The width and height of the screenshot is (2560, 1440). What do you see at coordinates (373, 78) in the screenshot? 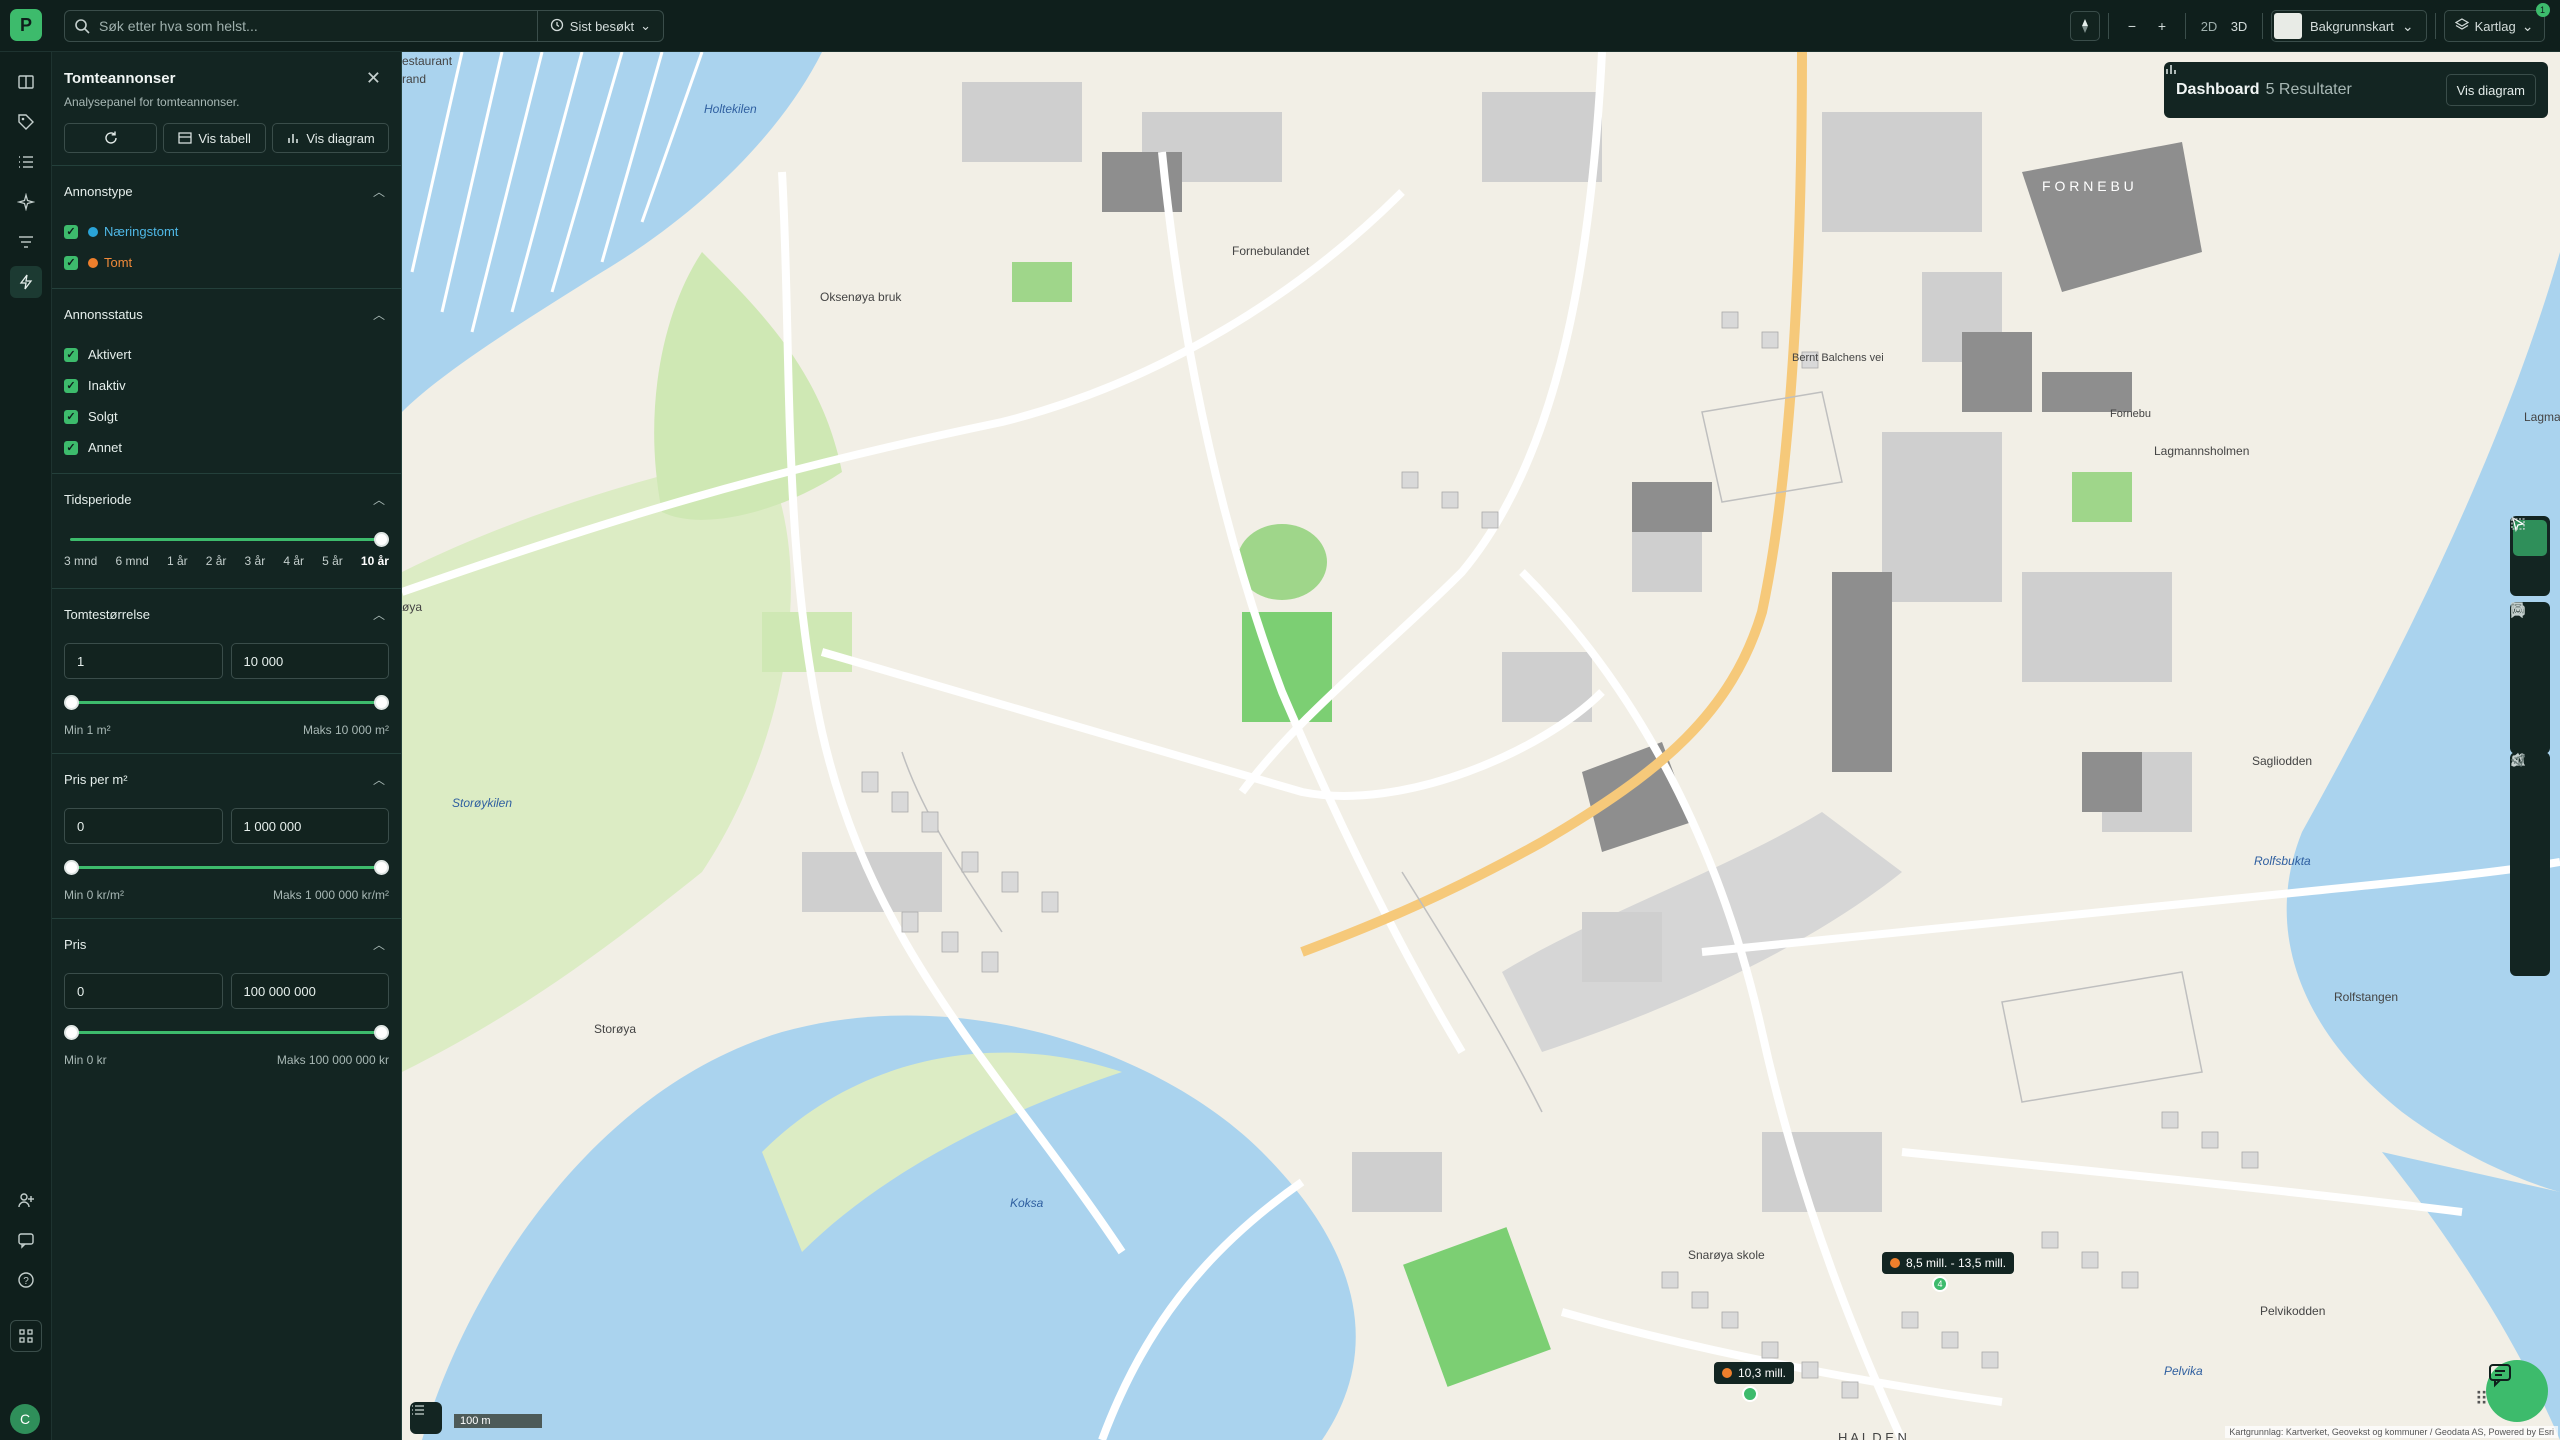
I see `close-icon: ✕` at bounding box center [373, 78].